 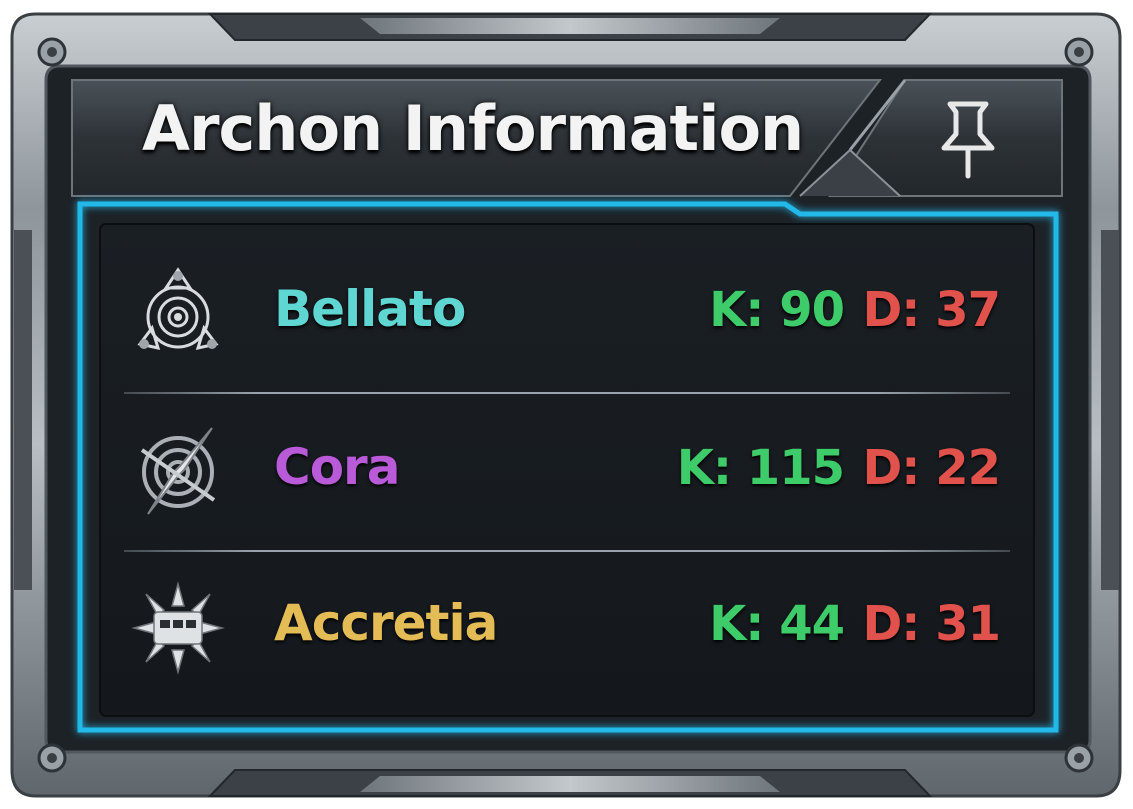 What do you see at coordinates (337, 467) in the screenshot?
I see `faction-name-cora: Cora` at bounding box center [337, 467].